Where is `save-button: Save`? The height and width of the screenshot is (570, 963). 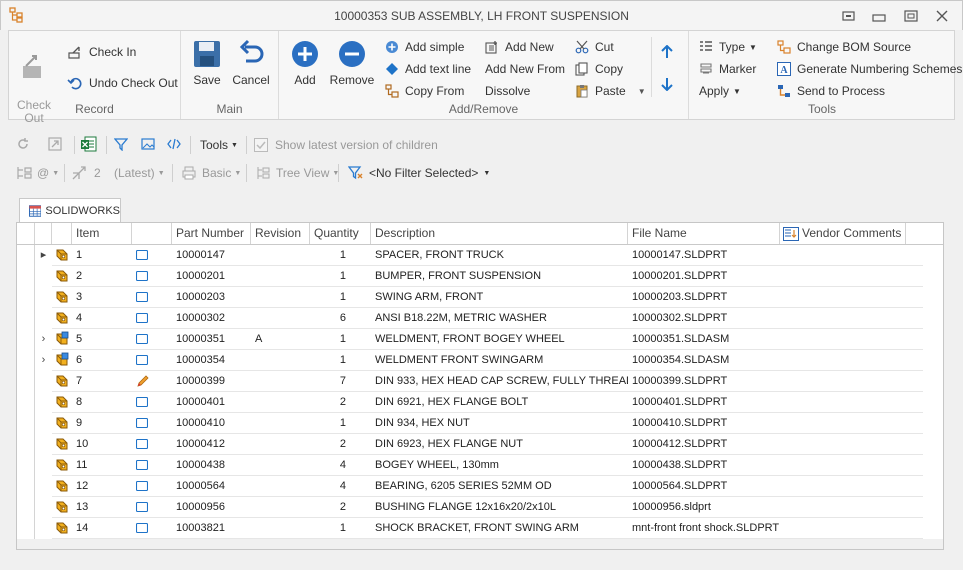
save-button: Save is located at coordinates (207, 63).